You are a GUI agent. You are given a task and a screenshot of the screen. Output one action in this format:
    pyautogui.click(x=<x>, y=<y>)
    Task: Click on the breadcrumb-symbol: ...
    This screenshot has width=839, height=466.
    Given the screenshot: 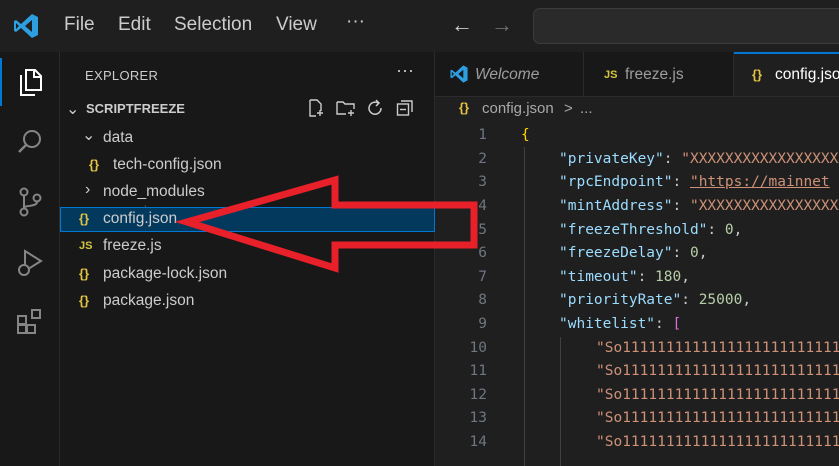 What is the action you would take?
    pyautogui.click(x=586, y=108)
    